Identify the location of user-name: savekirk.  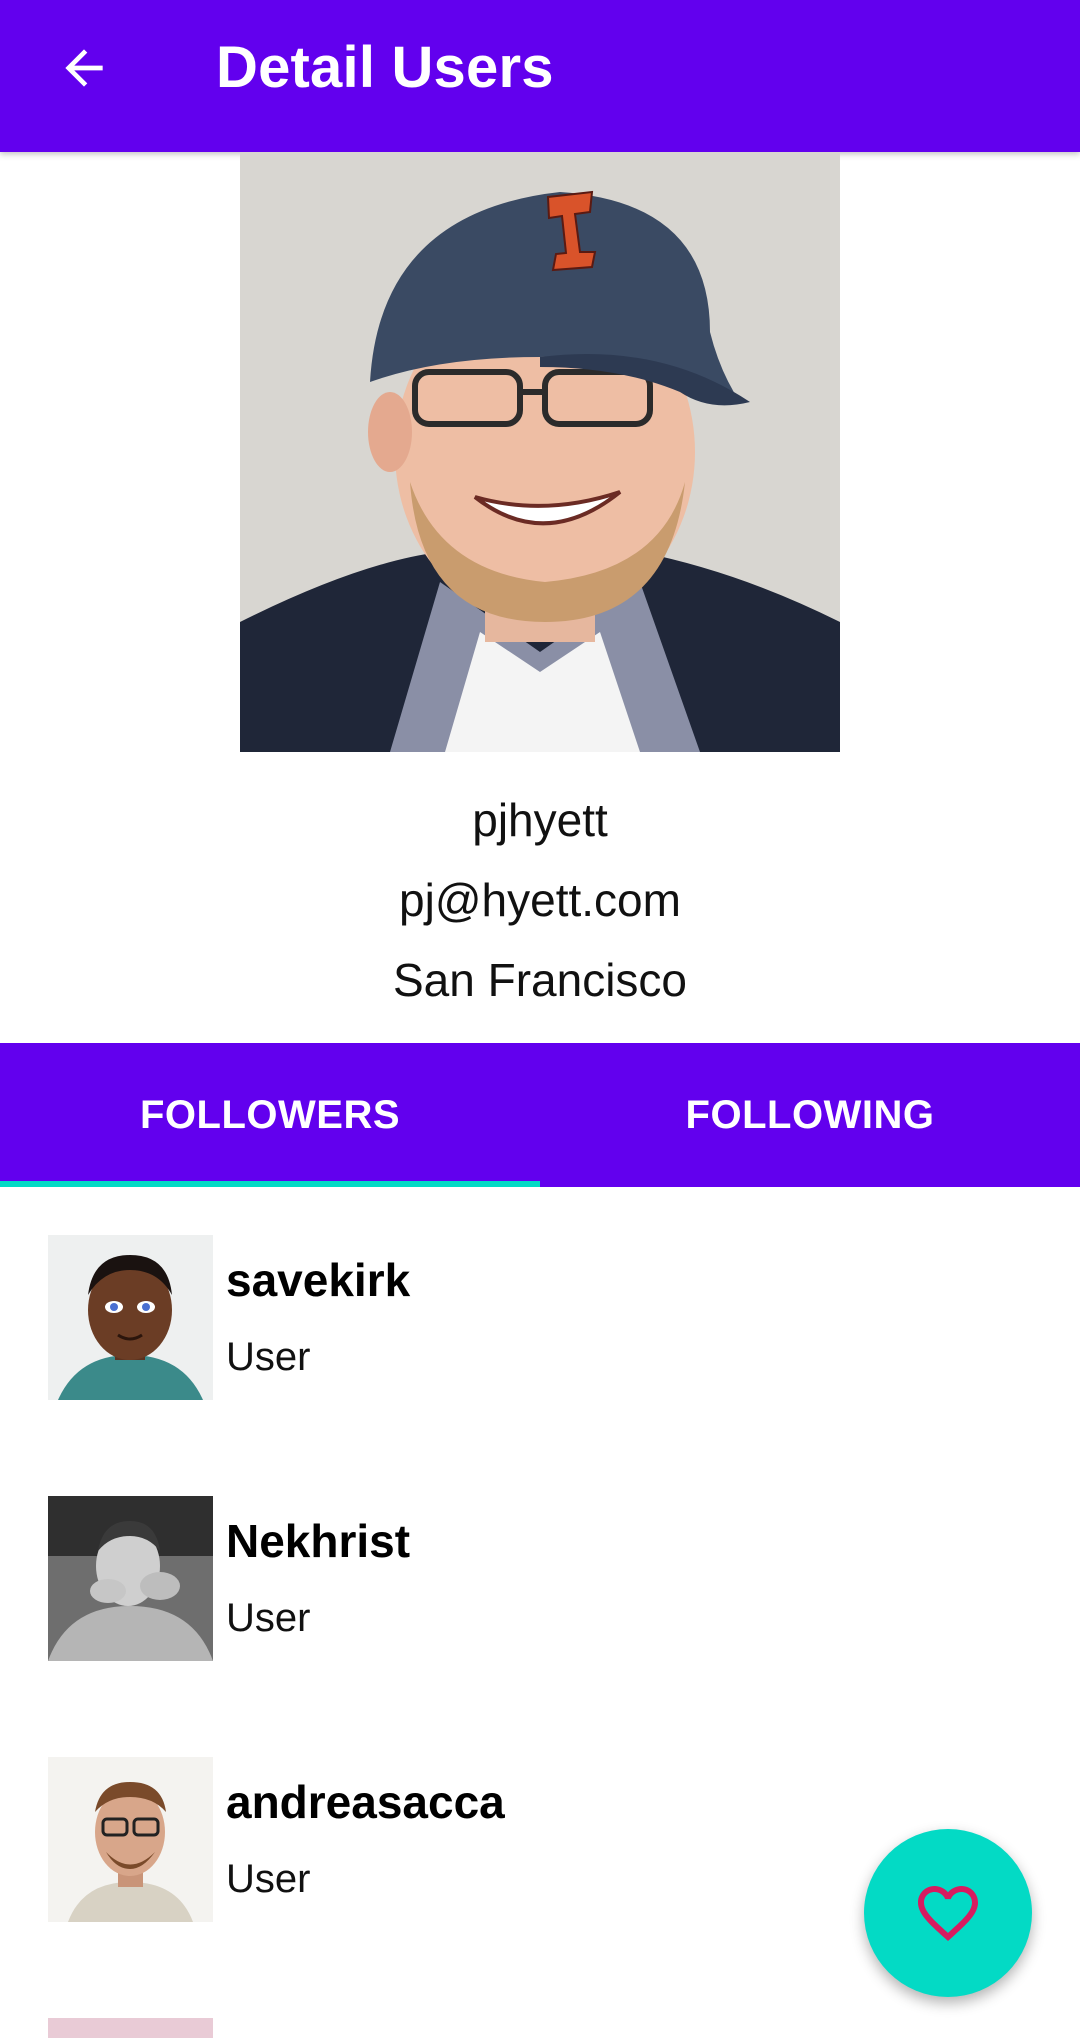
(318, 1280).